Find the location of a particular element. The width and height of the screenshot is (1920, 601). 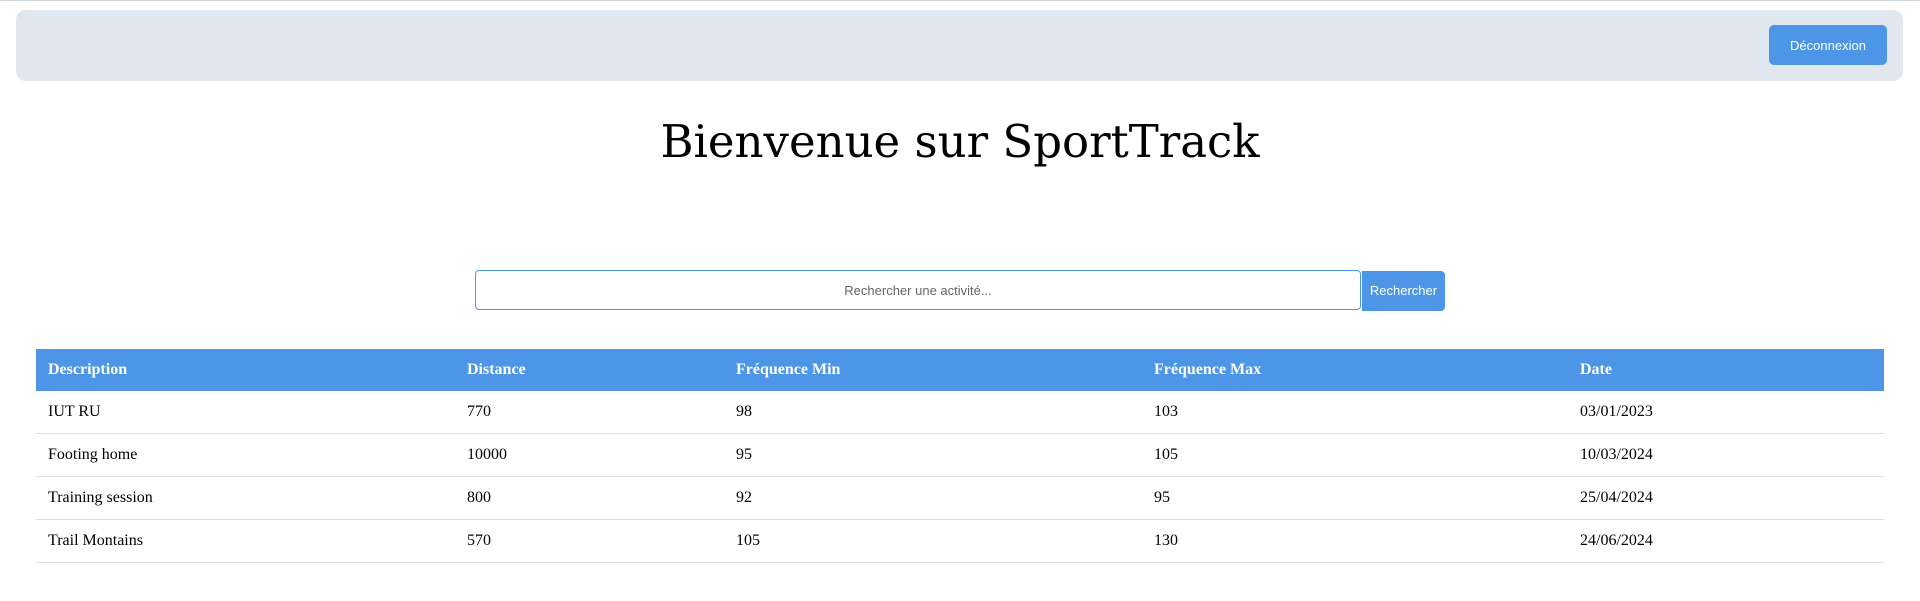

cell-frequency-min: 105 is located at coordinates (933, 541).